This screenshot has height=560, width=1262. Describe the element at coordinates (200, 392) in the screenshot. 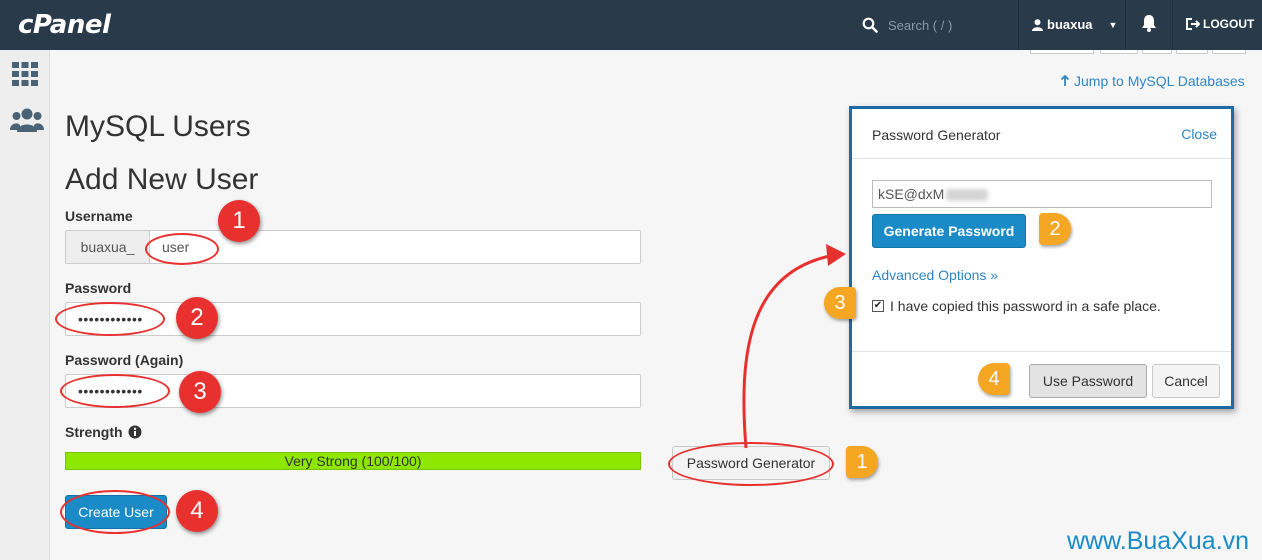

I see `step-badge-3: 3` at that location.